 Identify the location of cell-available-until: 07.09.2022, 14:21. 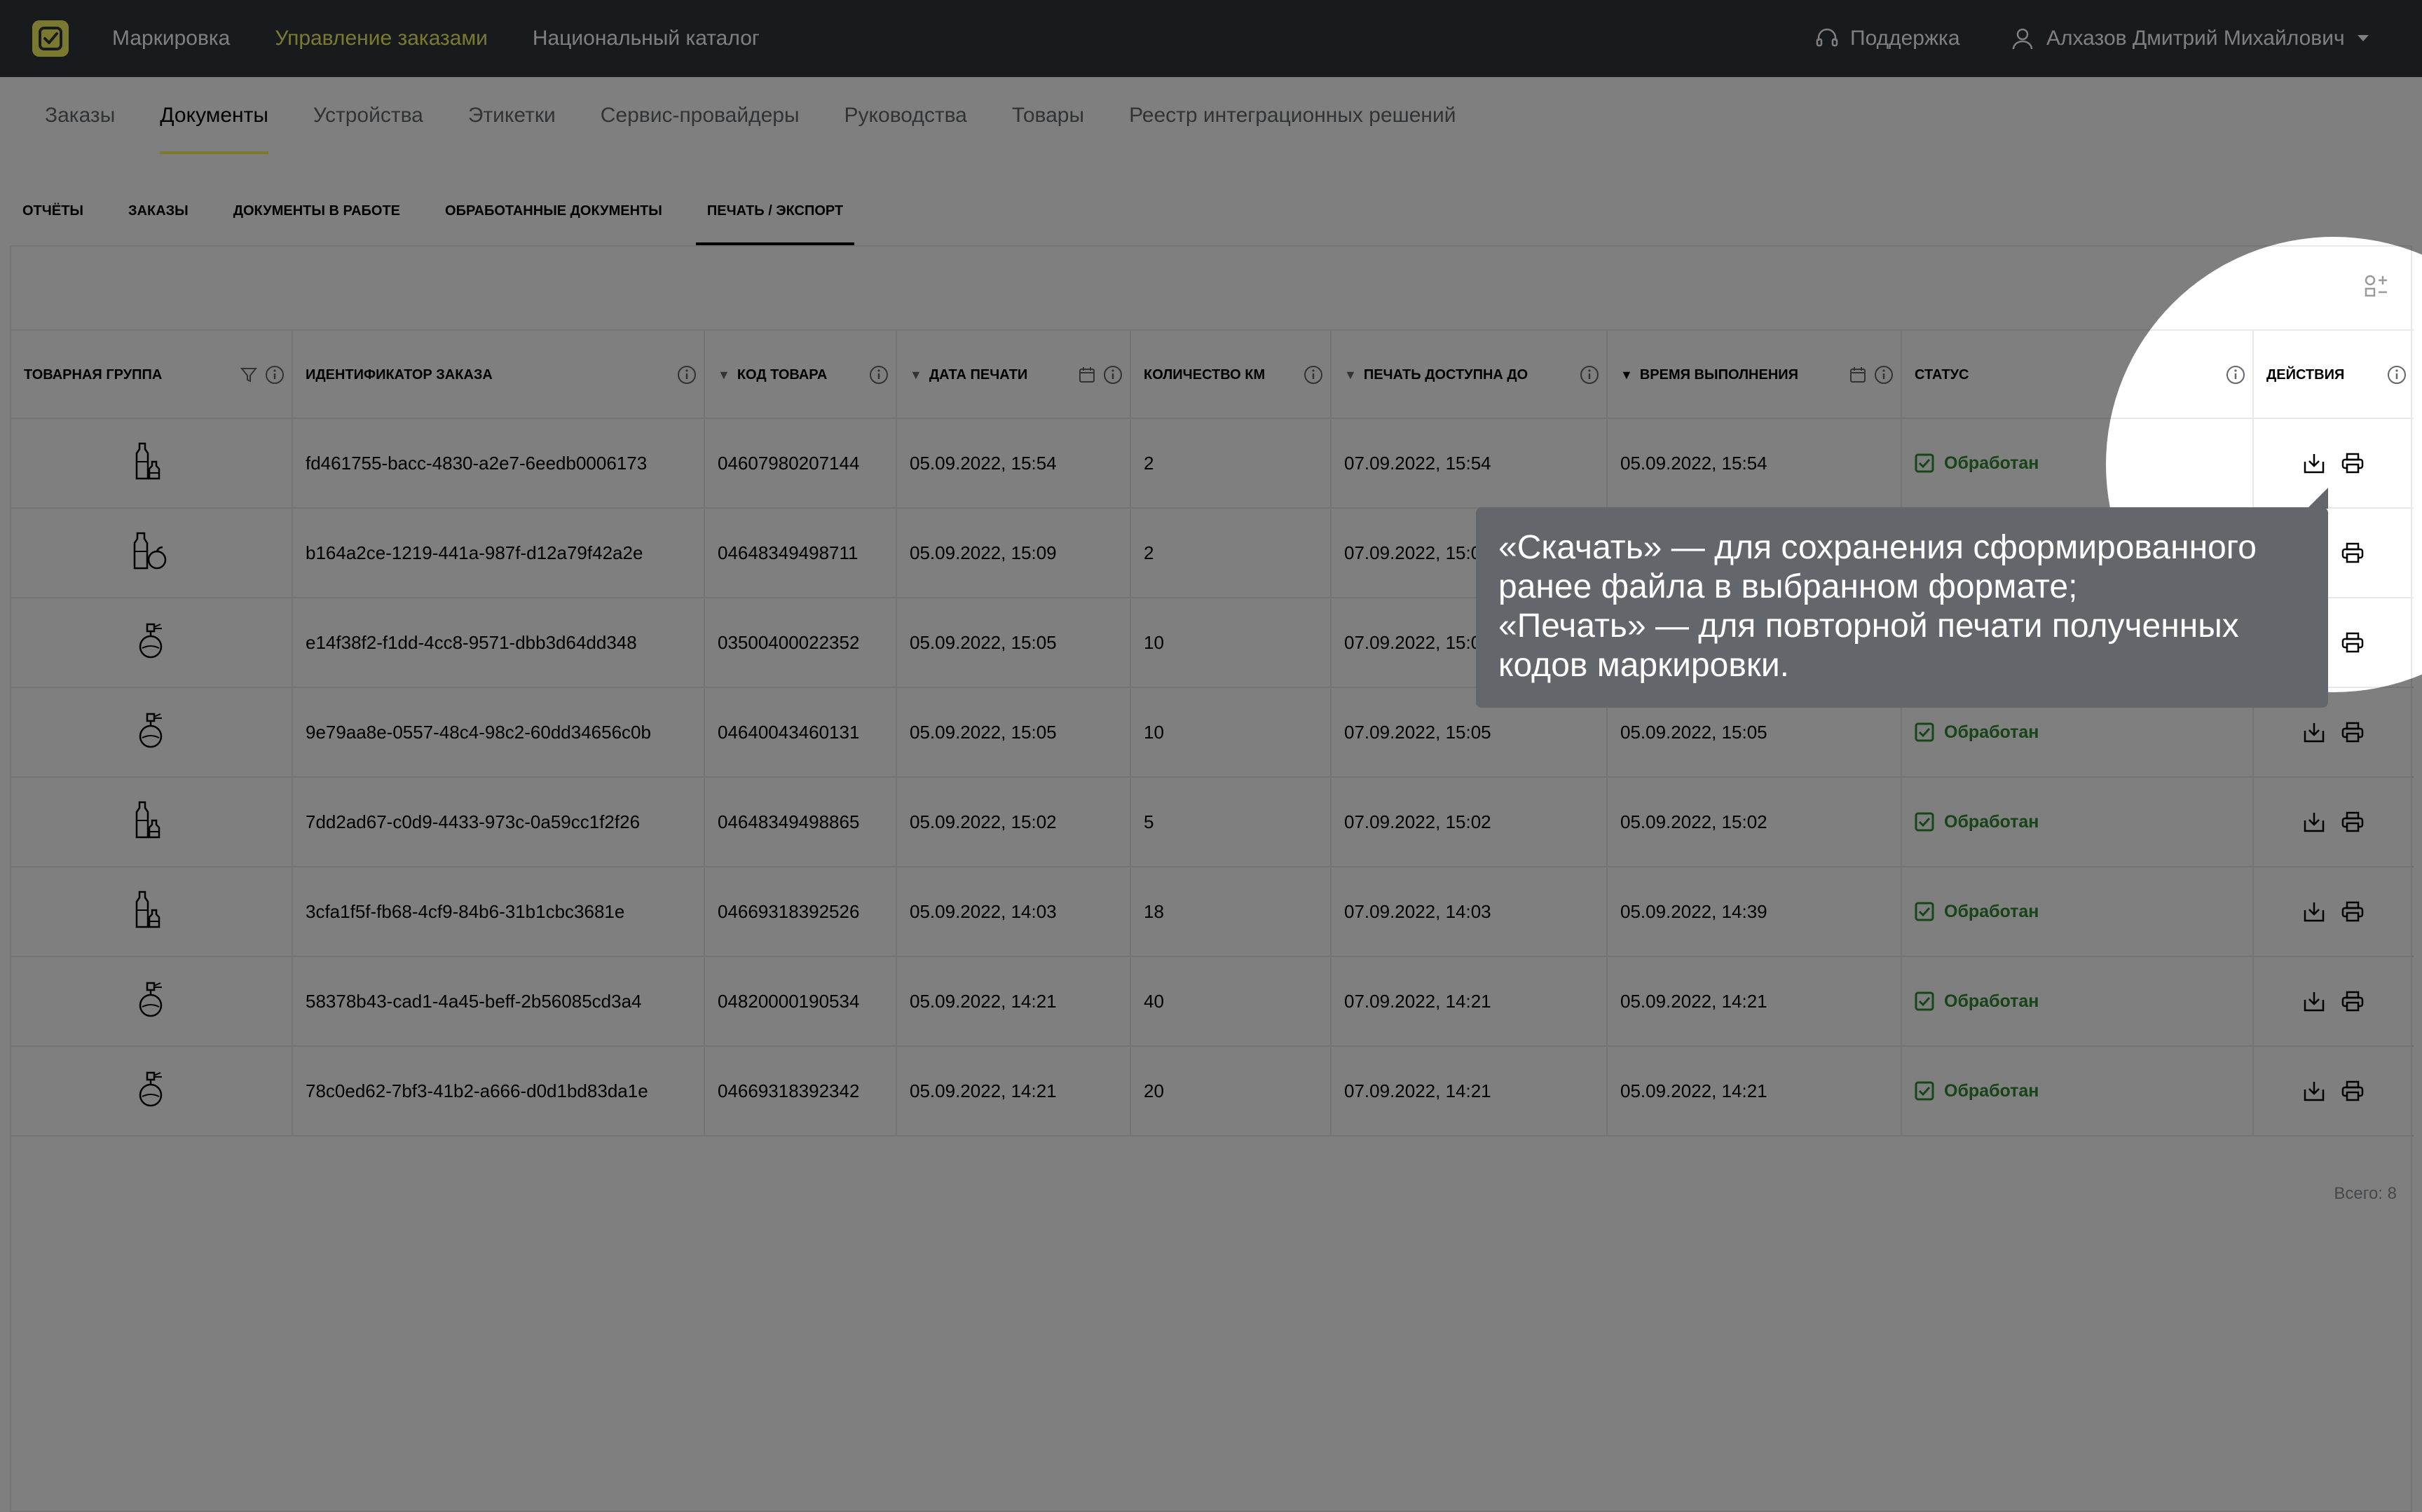
(1470, 1091).